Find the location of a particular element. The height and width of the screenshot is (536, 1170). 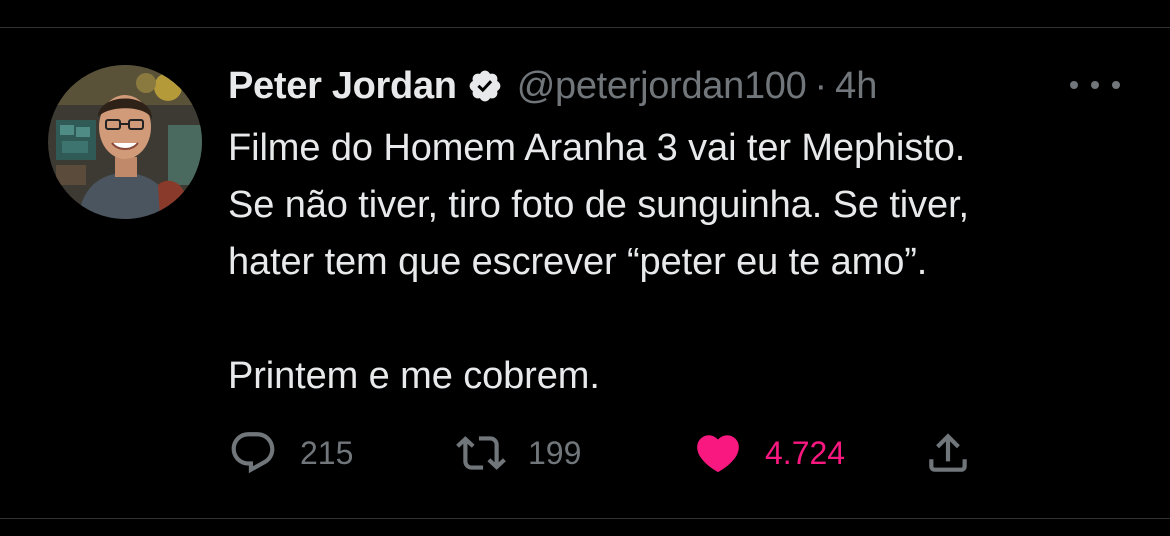

author-display-name: Peter Jordan is located at coordinates (342, 86).